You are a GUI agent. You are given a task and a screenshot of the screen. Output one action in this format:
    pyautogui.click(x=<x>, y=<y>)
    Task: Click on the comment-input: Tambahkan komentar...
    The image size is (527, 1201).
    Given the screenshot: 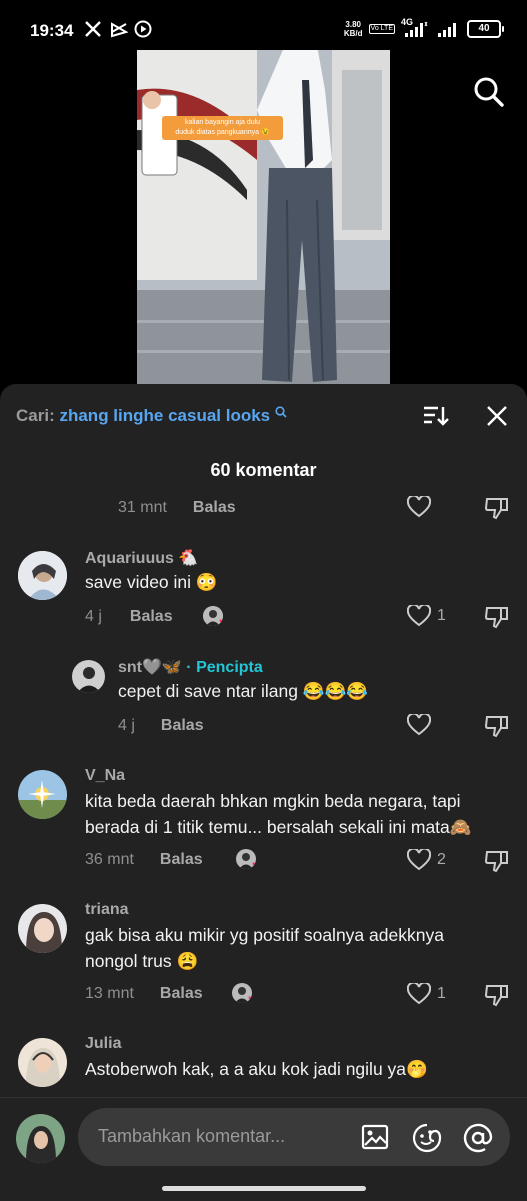 What is the action you would take?
    pyautogui.click(x=294, y=1137)
    